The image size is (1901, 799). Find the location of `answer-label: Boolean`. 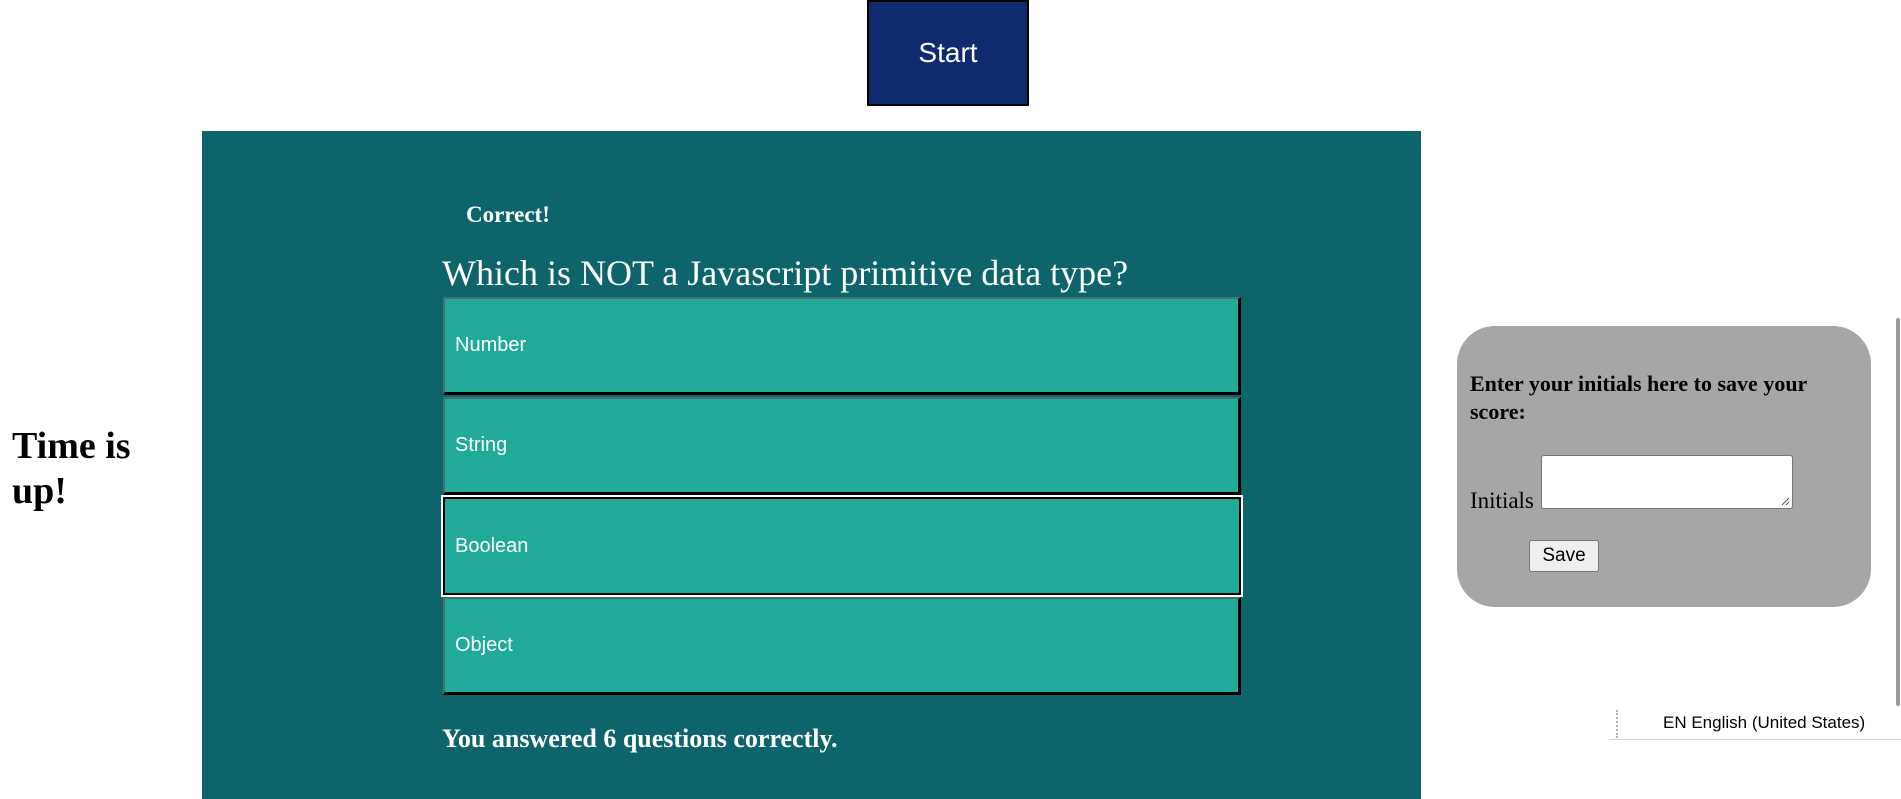

answer-label: Boolean is located at coordinates (492, 545).